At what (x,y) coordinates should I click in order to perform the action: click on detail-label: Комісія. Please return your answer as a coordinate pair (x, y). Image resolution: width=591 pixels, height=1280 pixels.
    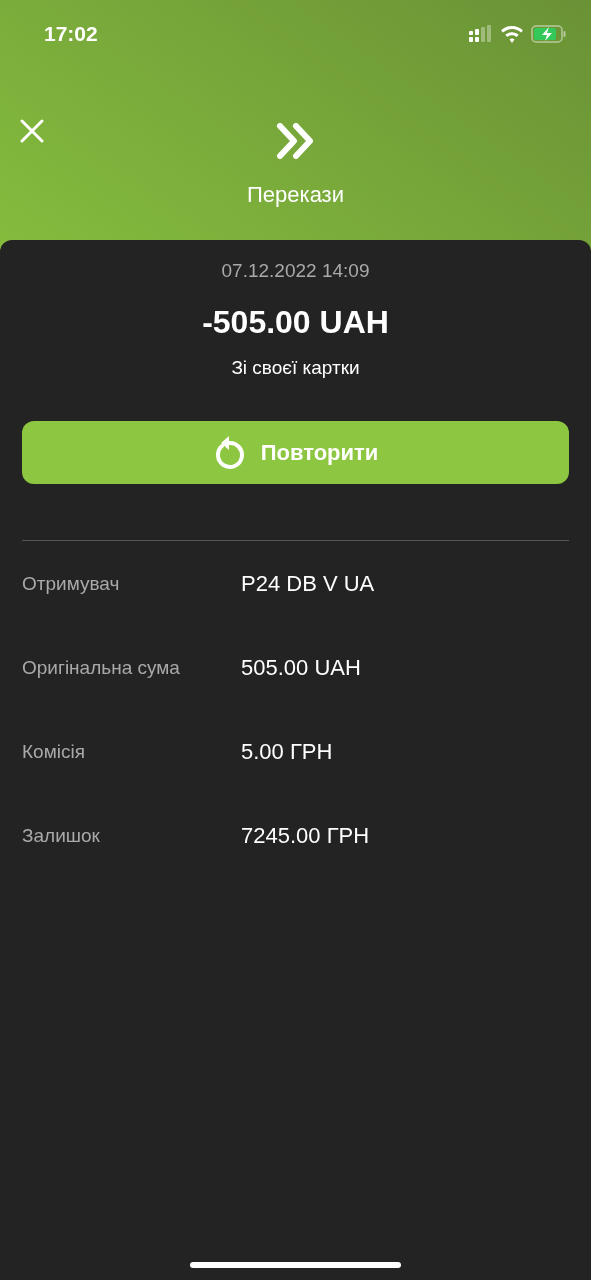
    Looking at the image, I should click on (54, 752).